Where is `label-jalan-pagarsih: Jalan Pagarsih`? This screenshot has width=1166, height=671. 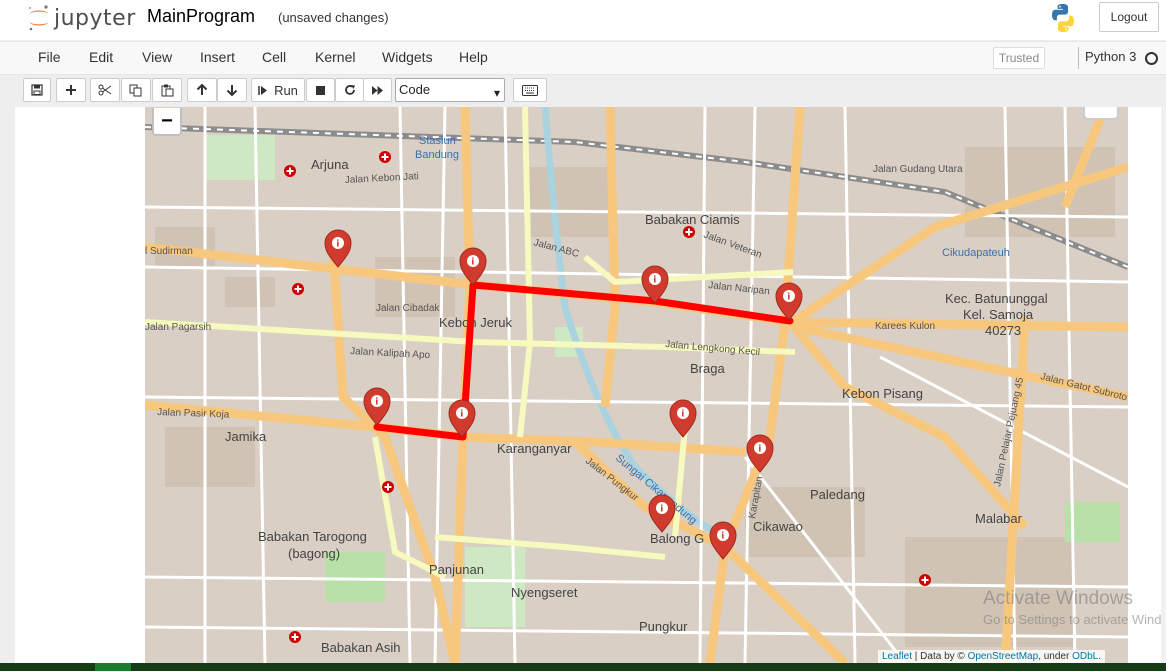
label-jalan-pagarsih: Jalan Pagarsih is located at coordinates (178, 327).